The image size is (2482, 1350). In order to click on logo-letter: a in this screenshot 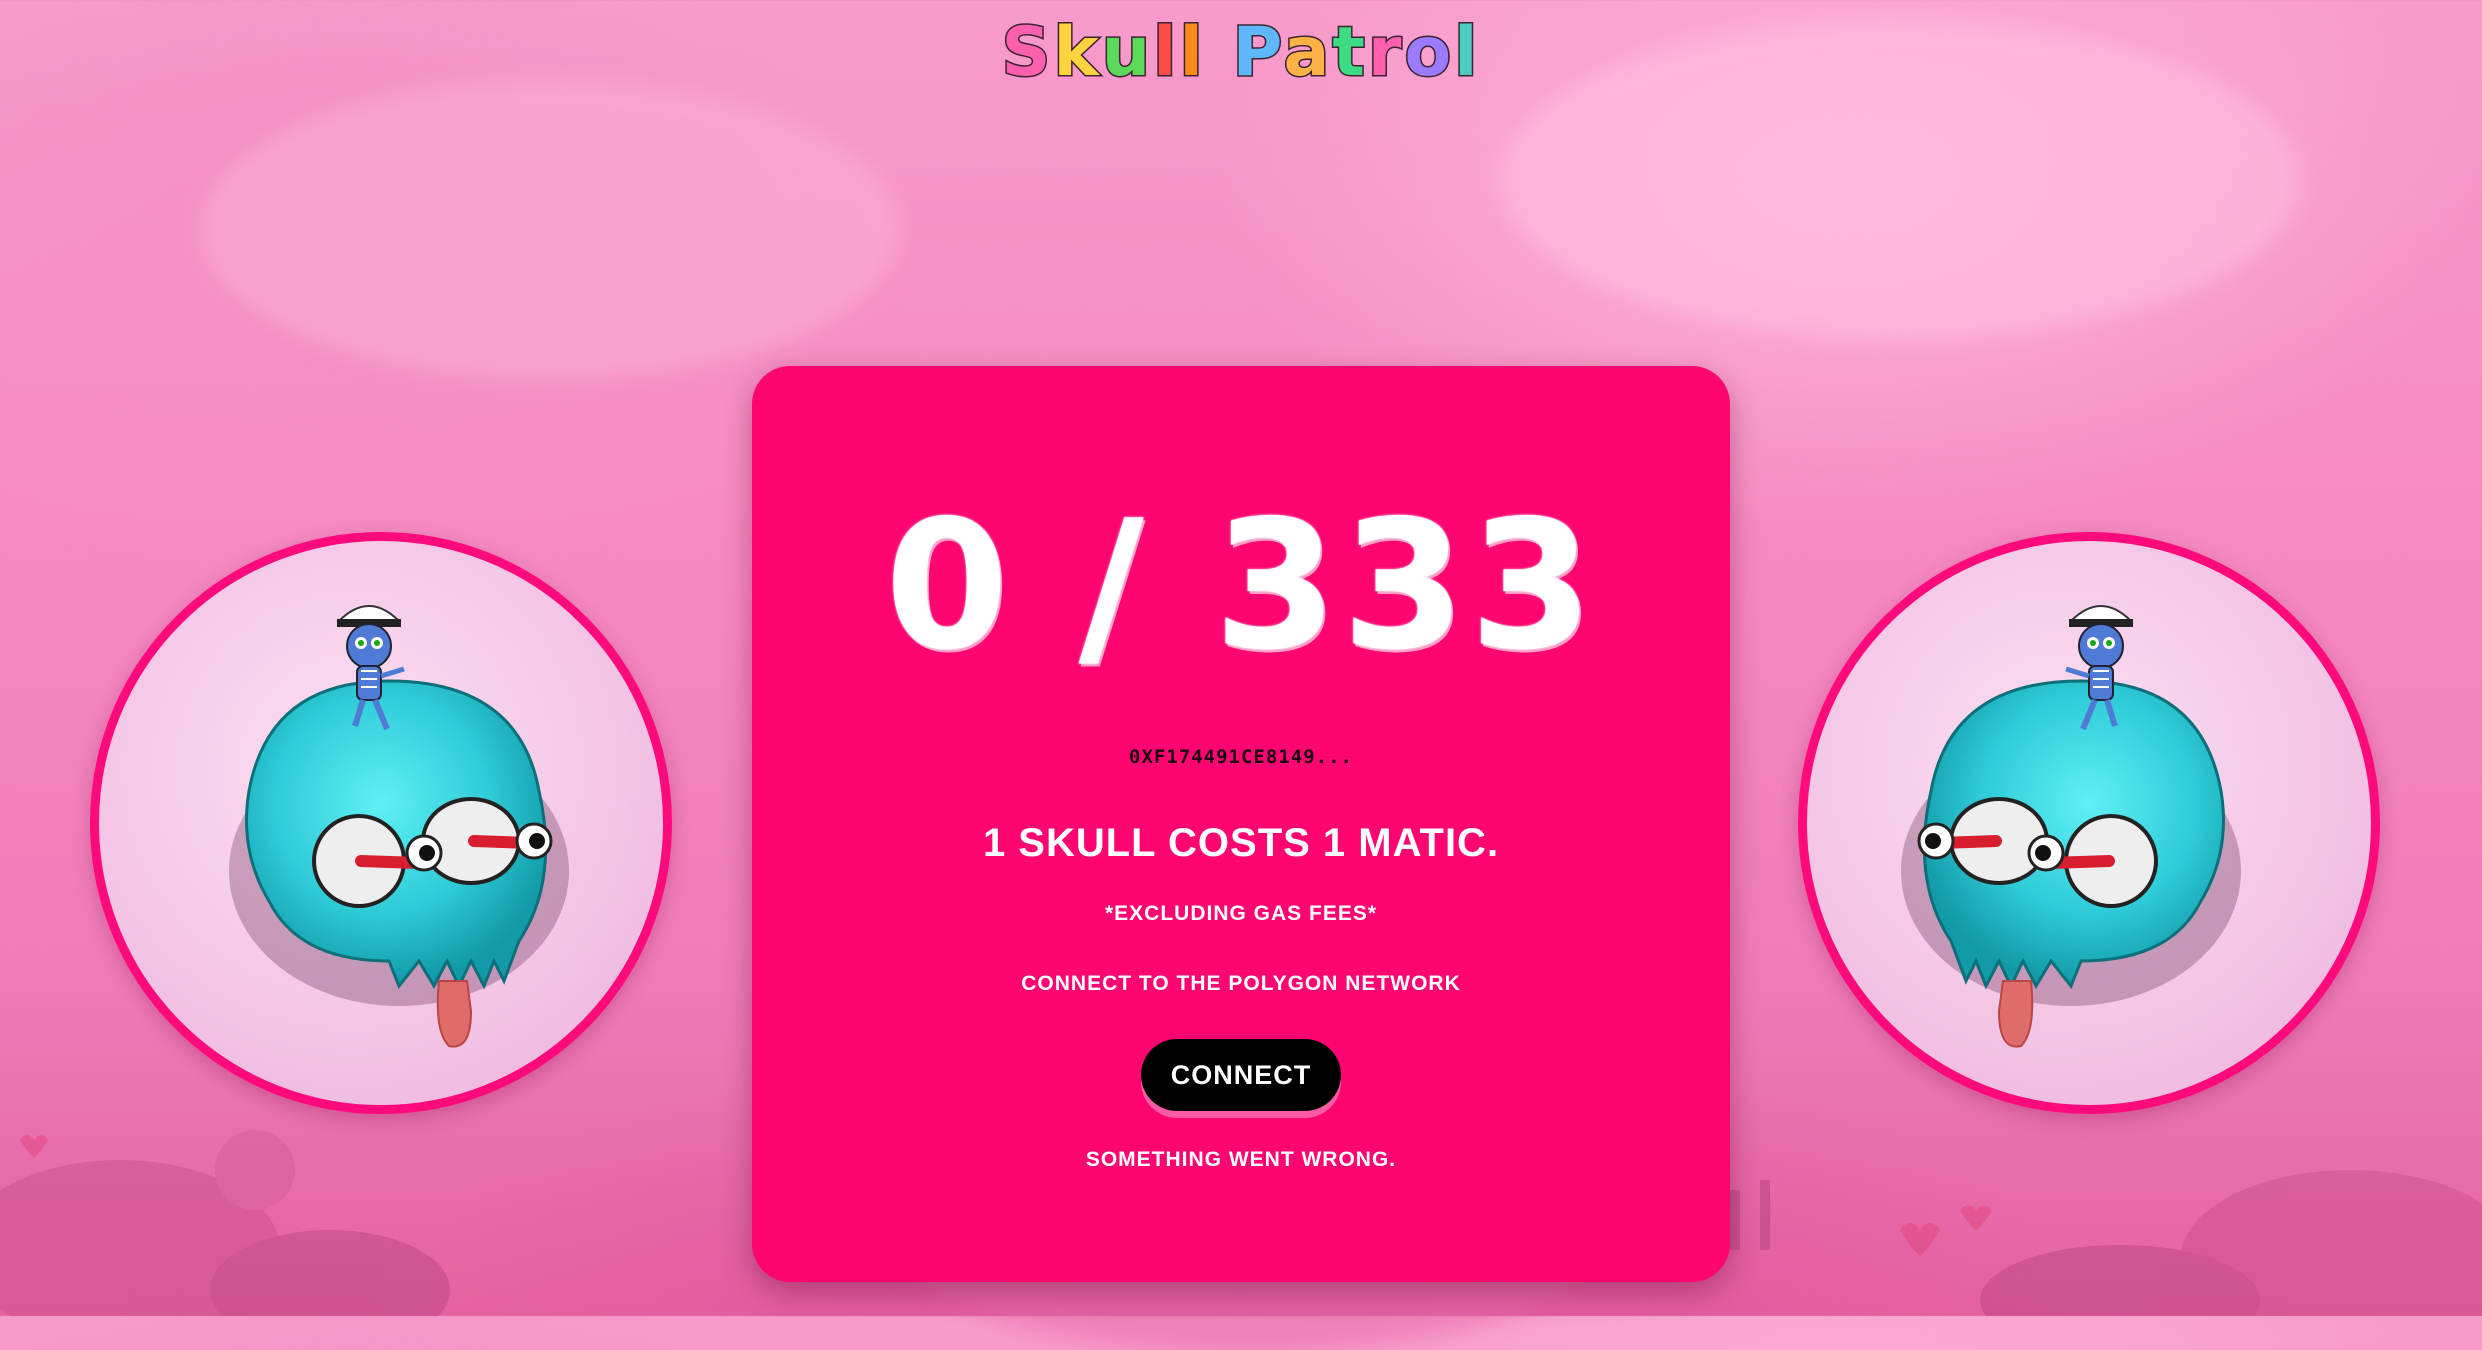, I will do `click(1307, 53)`.